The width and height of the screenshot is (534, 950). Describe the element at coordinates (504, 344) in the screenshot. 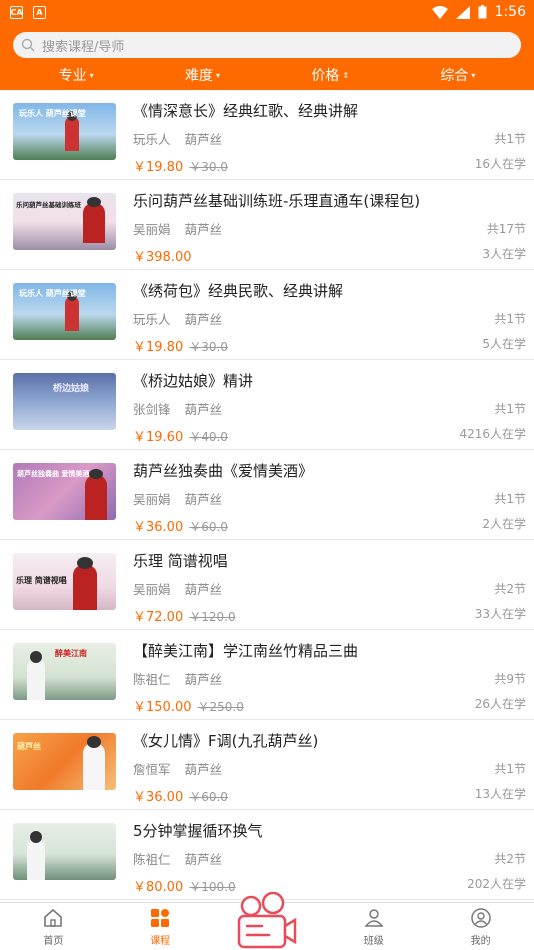

I see `learner-count: 5人在学` at that location.